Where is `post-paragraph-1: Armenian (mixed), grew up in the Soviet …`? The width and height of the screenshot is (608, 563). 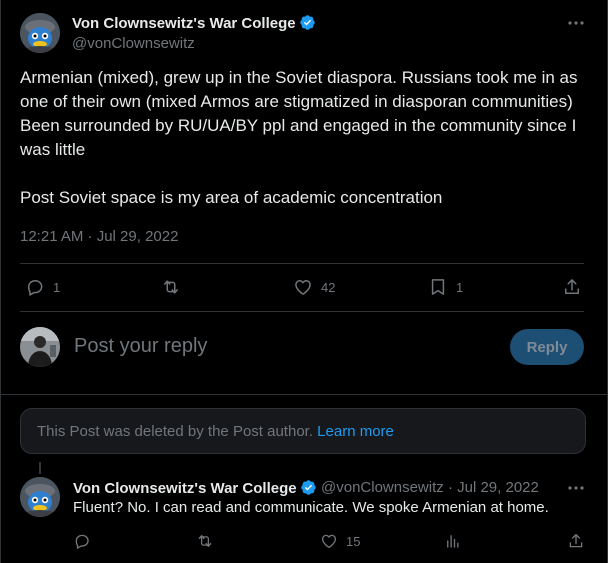 post-paragraph-1: Armenian (mixed), grew up in the Soviet … is located at coordinates (299, 113).